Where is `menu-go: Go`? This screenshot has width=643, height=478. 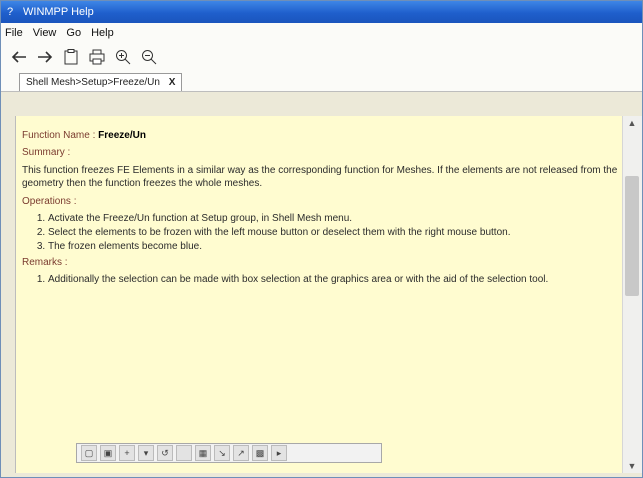 menu-go: Go is located at coordinates (73, 33).